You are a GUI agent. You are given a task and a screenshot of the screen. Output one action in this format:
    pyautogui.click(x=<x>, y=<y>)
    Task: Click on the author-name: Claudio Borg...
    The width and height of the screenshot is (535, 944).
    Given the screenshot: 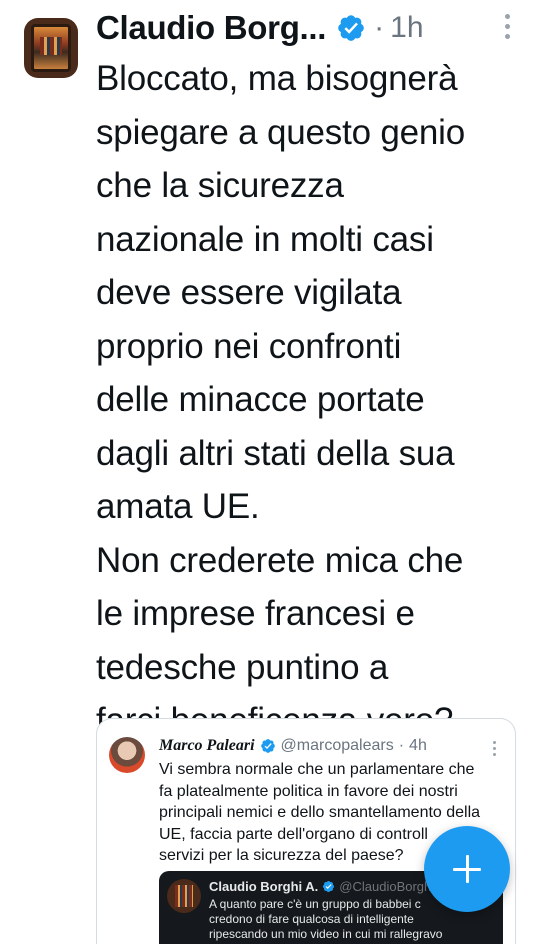 What is the action you would take?
    pyautogui.click(x=211, y=28)
    